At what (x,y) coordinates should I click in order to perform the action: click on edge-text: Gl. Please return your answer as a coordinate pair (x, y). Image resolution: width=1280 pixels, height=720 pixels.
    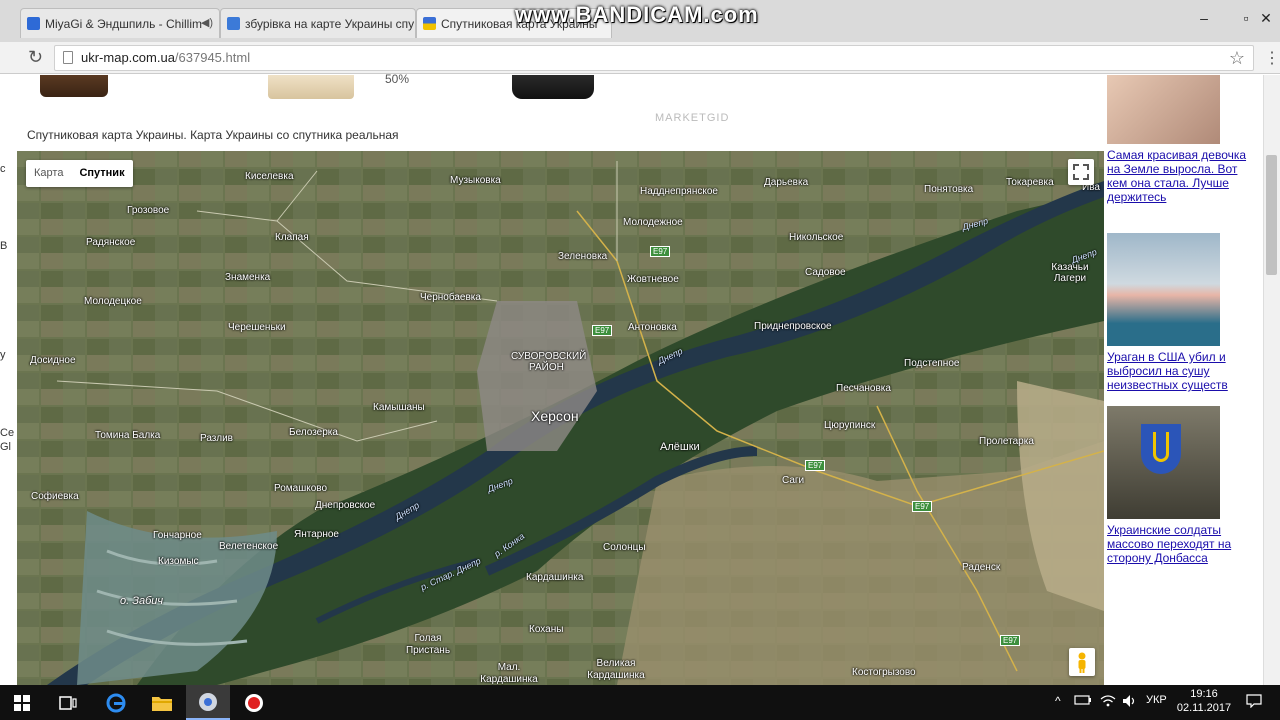
    Looking at the image, I should click on (5, 447).